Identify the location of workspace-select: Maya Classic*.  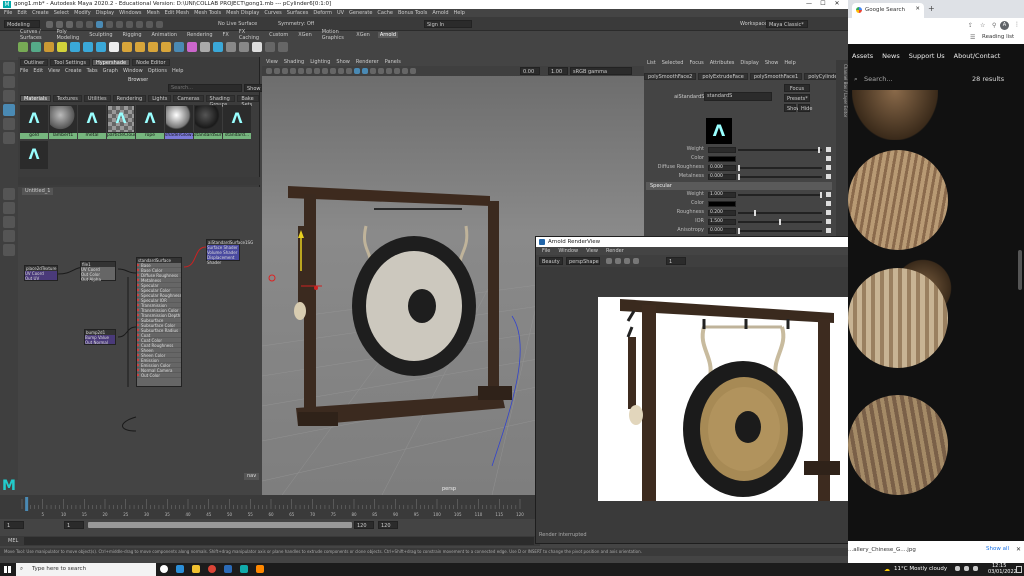
(787, 24).